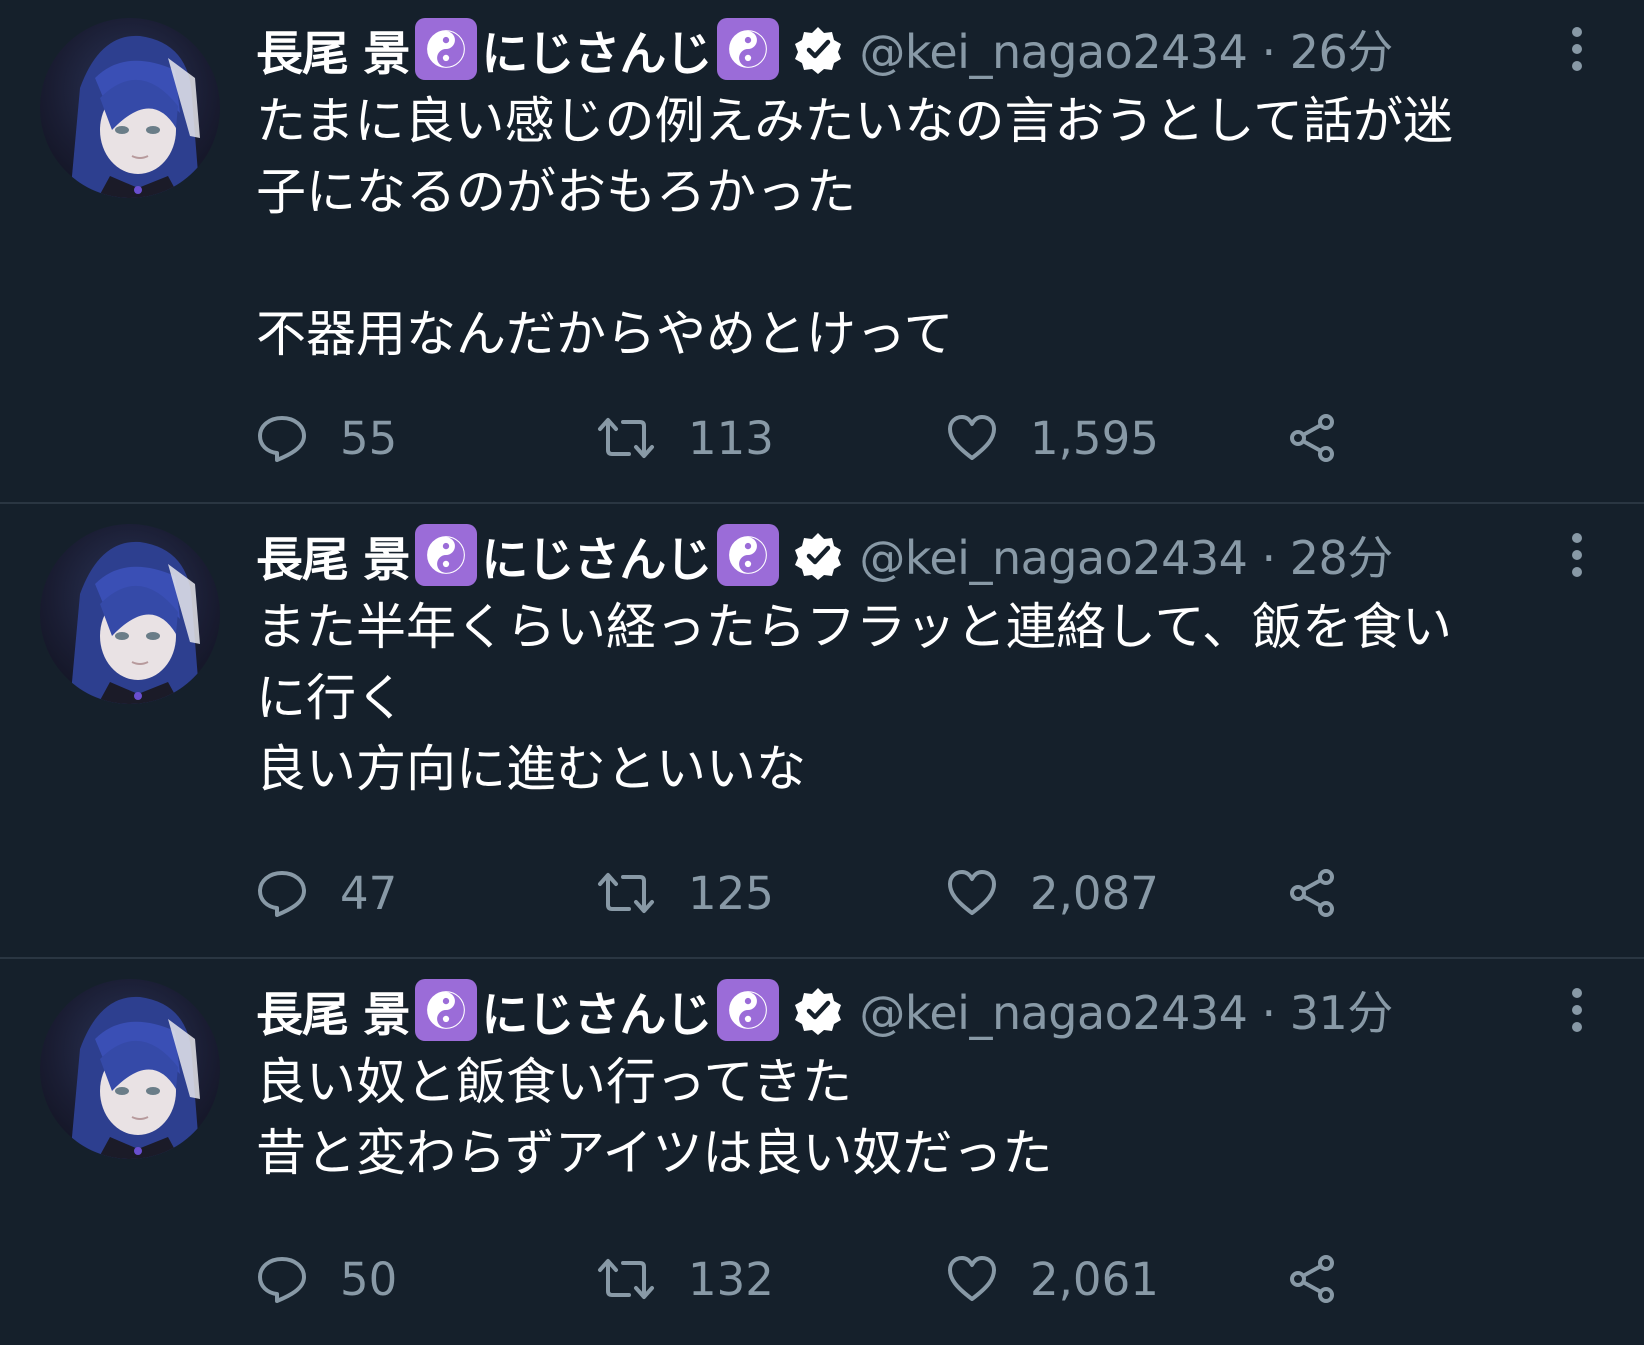 Image resolution: width=1644 pixels, height=1345 pixels. Describe the element at coordinates (1126, 555) in the screenshot. I see `handle-and-timestamp: @kei_nagao2434 · 28分` at that location.